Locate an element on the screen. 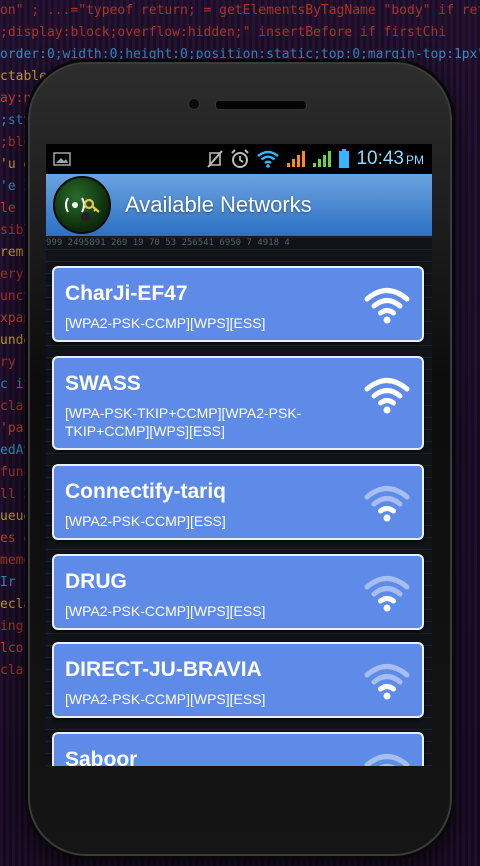  network-ssid: DRUG is located at coordinates (96, 581).